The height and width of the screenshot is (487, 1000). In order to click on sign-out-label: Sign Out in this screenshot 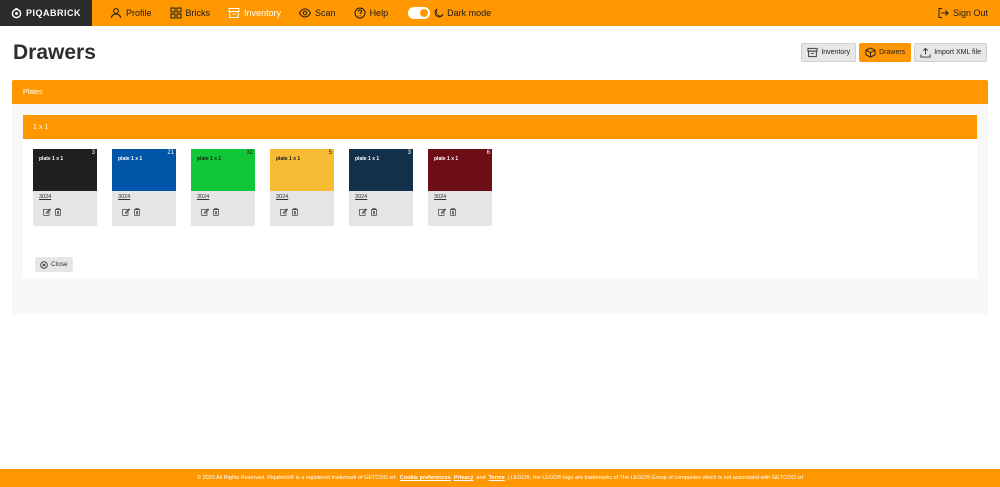, I will do `click(970, 13)`.